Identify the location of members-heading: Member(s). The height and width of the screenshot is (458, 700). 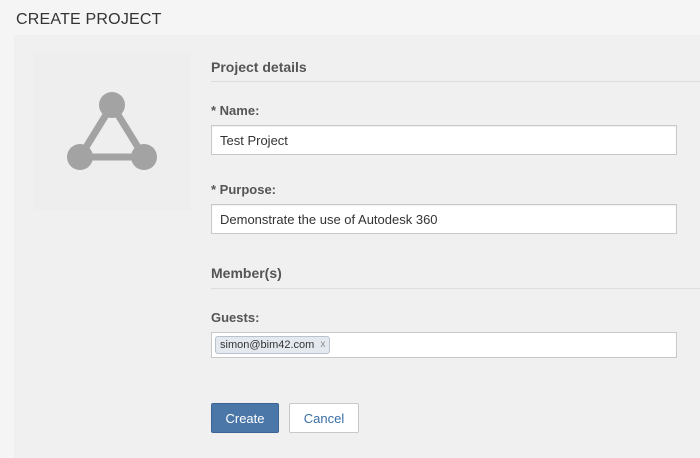
(246, 273).